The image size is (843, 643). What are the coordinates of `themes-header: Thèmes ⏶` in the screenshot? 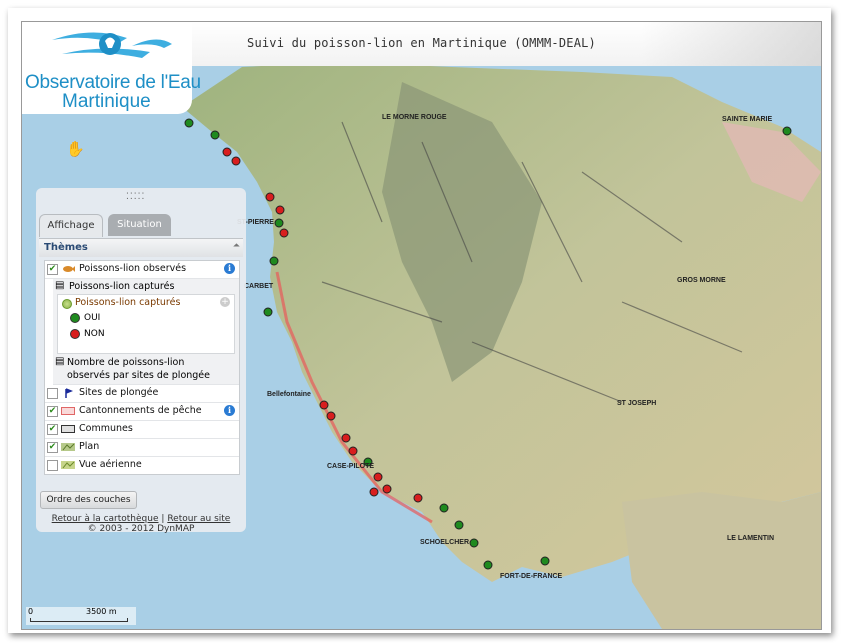 It's located at (141, 247).